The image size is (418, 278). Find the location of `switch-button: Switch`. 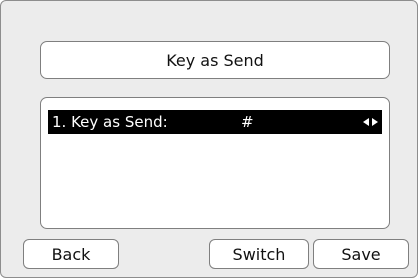

switch-button: Switch is located at coordinates (259, 254).